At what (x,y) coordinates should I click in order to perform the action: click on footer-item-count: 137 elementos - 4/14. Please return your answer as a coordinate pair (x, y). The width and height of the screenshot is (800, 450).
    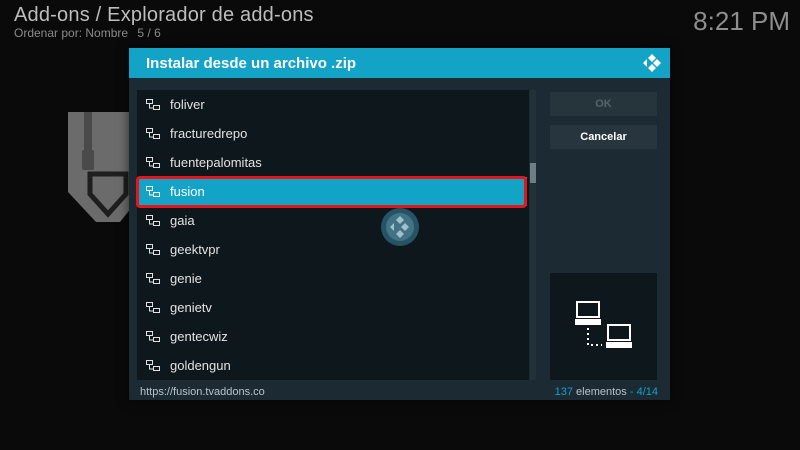
    Looking at the image, I should click on (606, 392).